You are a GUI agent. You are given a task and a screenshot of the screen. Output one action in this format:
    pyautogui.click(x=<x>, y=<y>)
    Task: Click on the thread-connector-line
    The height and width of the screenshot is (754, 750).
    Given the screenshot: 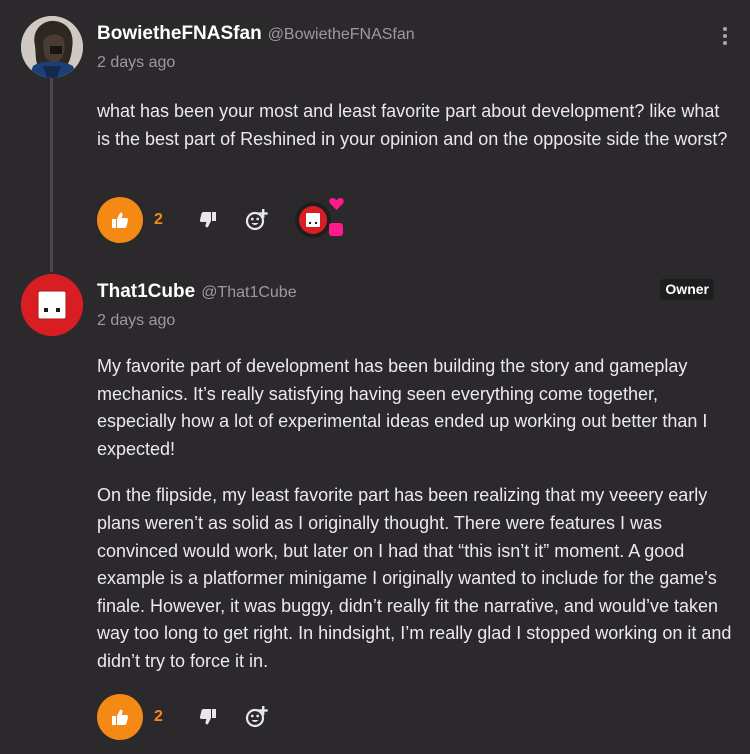 What is the action you would take?
    pyautogui.click(x=51, y=174)
    